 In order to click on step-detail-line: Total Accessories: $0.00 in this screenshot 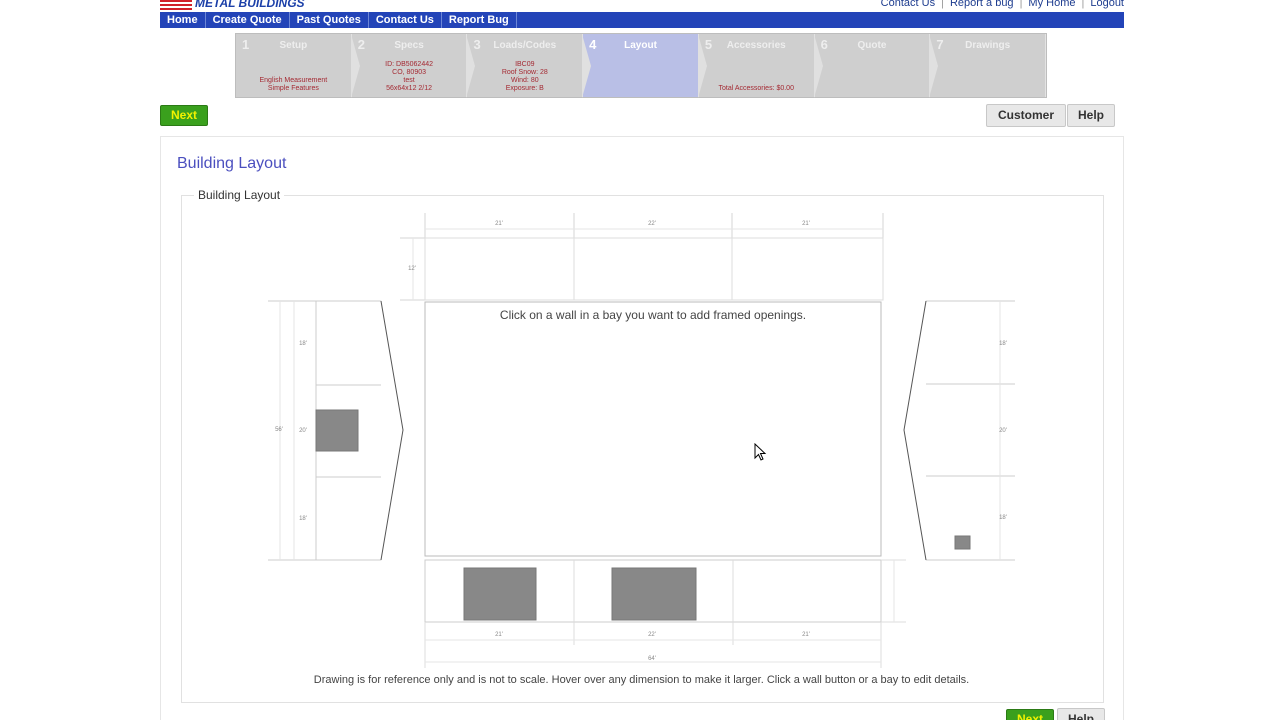, I will do `click(756, 88)`.